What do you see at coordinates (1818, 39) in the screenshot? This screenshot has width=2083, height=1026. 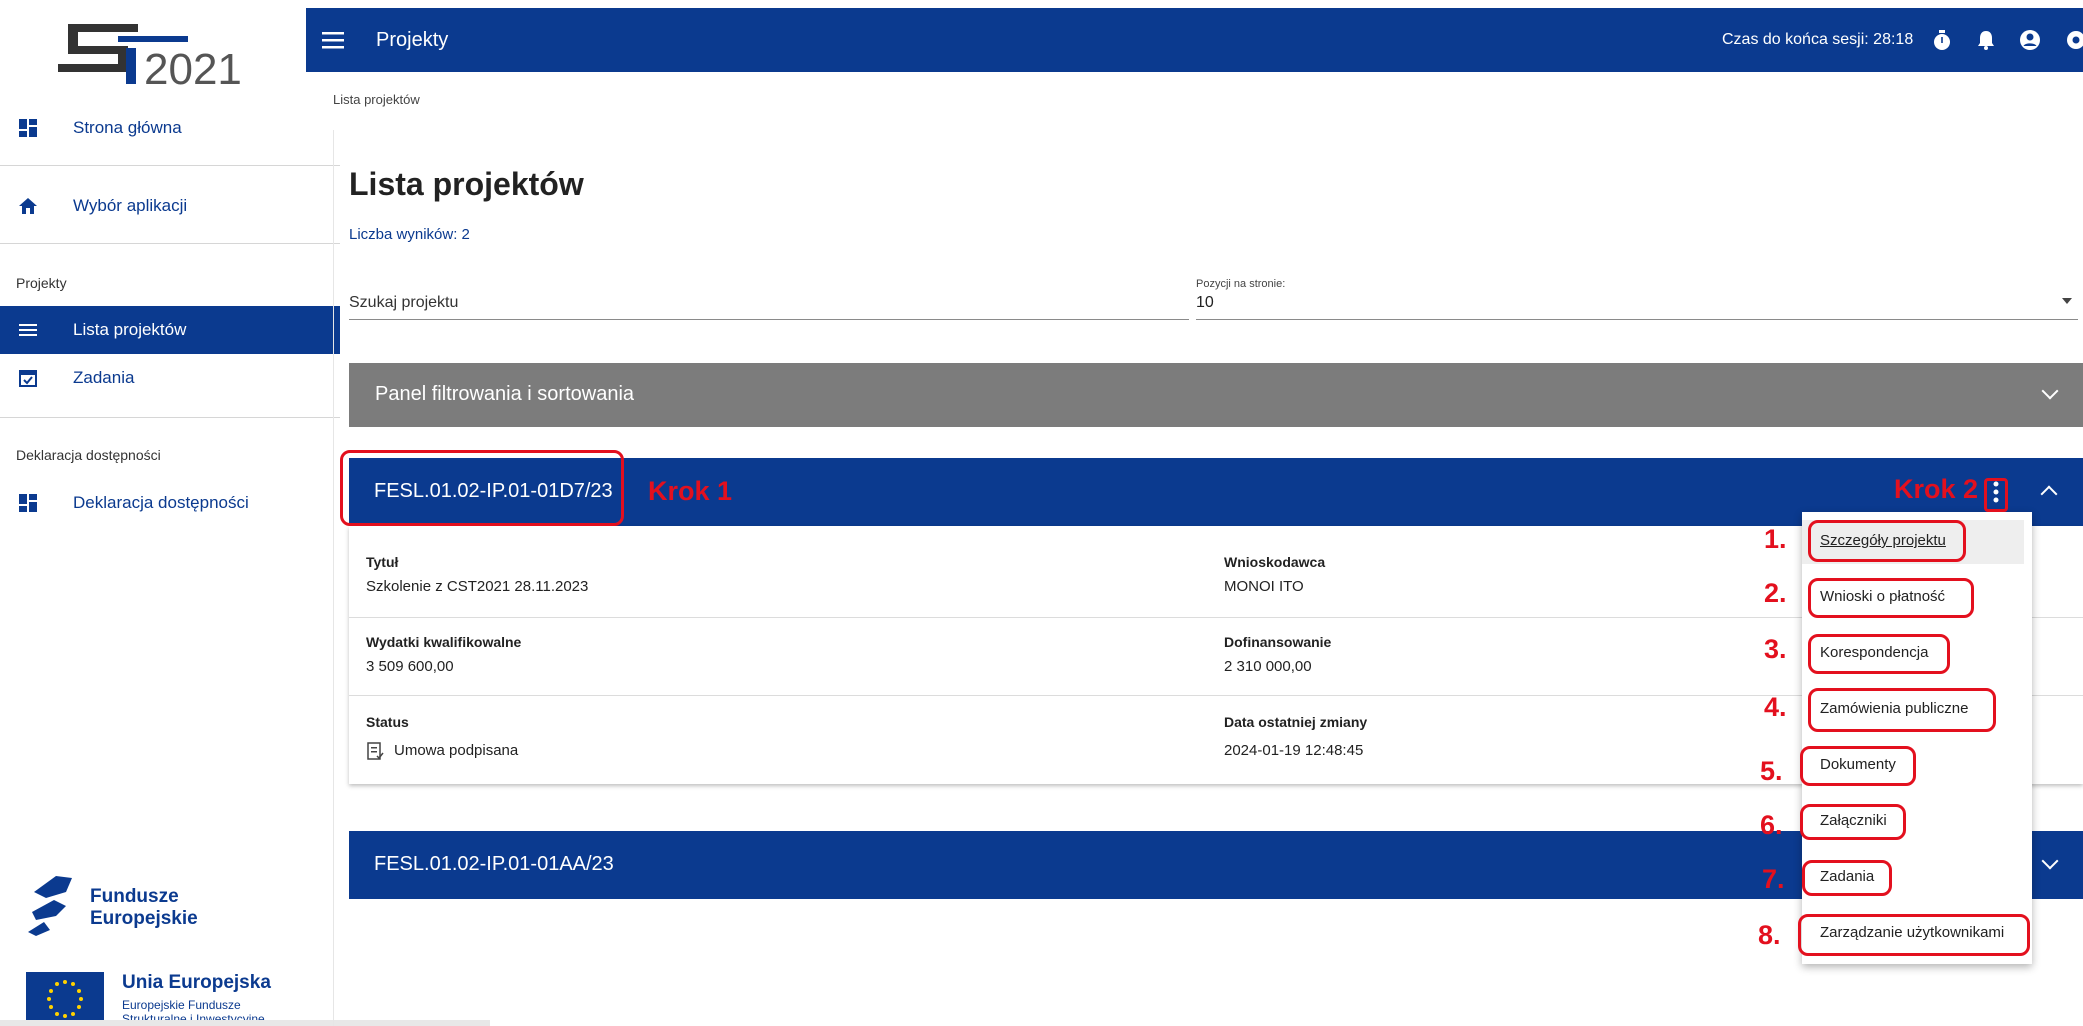 I see `session-timer: Czas do końca sesji: 28:18` at bounding box center [1818, 39].